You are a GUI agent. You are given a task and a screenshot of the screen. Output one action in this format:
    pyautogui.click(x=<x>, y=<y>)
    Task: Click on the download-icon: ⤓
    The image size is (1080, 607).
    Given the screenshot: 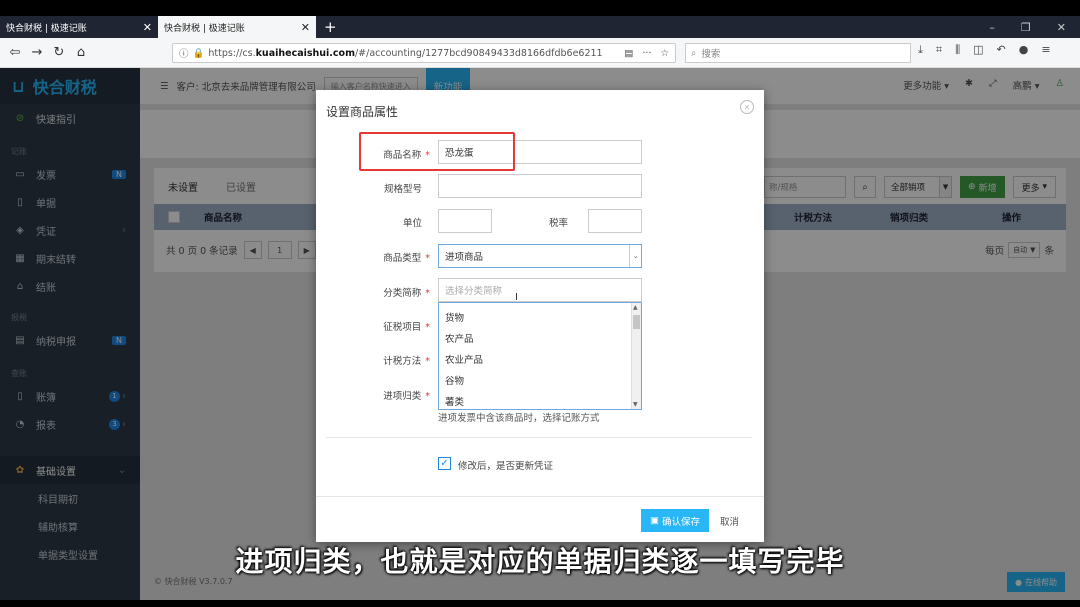 What is the action you would take?
    pyautogui.click(x=920, y=50)
    